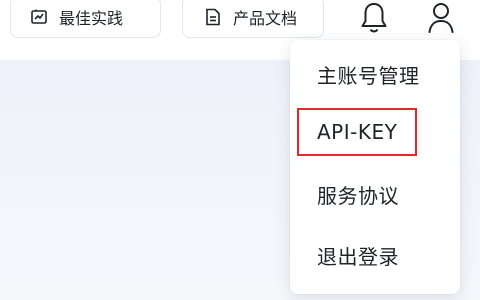 Image resolution: width=480 pixels, height=300 pixels. What do you see at coordinates (39, 17) in the screenshot?
I see `practice-icon` at bounding box center [39, 17].